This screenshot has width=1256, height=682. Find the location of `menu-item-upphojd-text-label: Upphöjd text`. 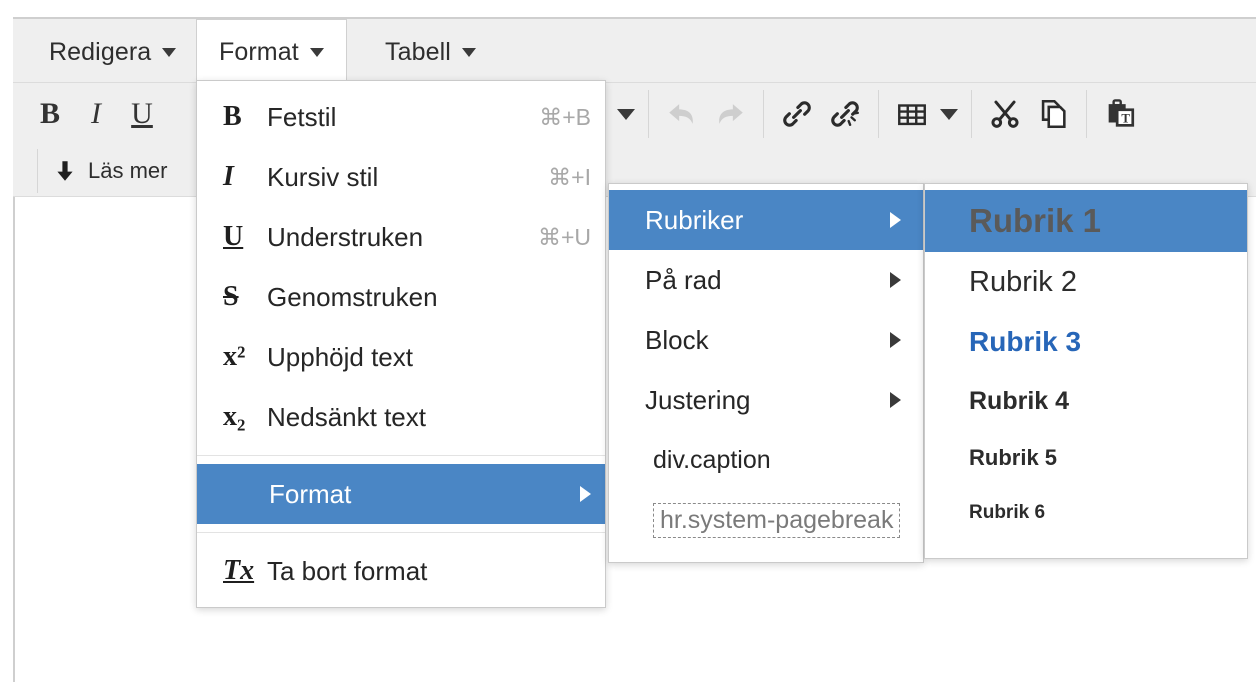

menu-item-upphojd-text-label: Upphöjd text is located at coordinates (340, 356).